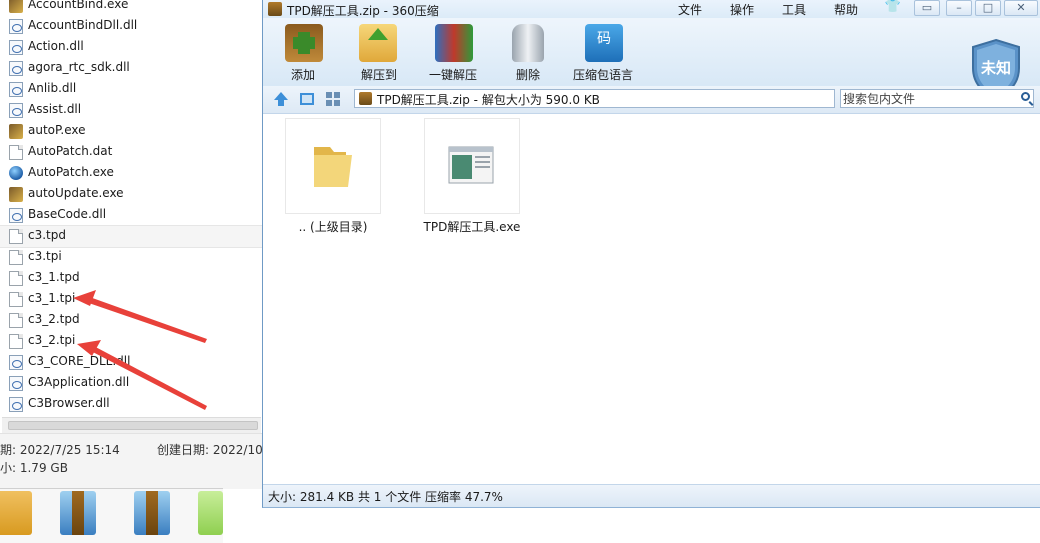 The width and height of the screenshot is (1040, 543). What do you see at coordinates (603, 54) in the screenshot?
I see `archive-language-button: 码 压缩包语言` at bounding box center [603, 54].